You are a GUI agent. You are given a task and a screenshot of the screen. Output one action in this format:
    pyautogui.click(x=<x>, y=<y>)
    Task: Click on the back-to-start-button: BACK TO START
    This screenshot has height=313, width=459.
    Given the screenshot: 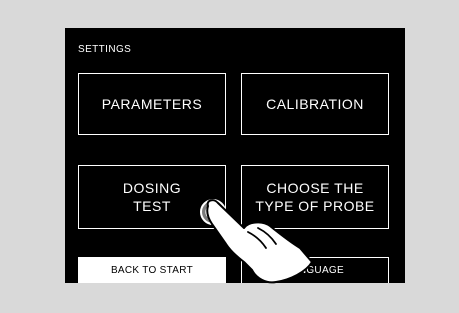 What is the action you would take?
    pyautogui.click(x=152, y=270)
    